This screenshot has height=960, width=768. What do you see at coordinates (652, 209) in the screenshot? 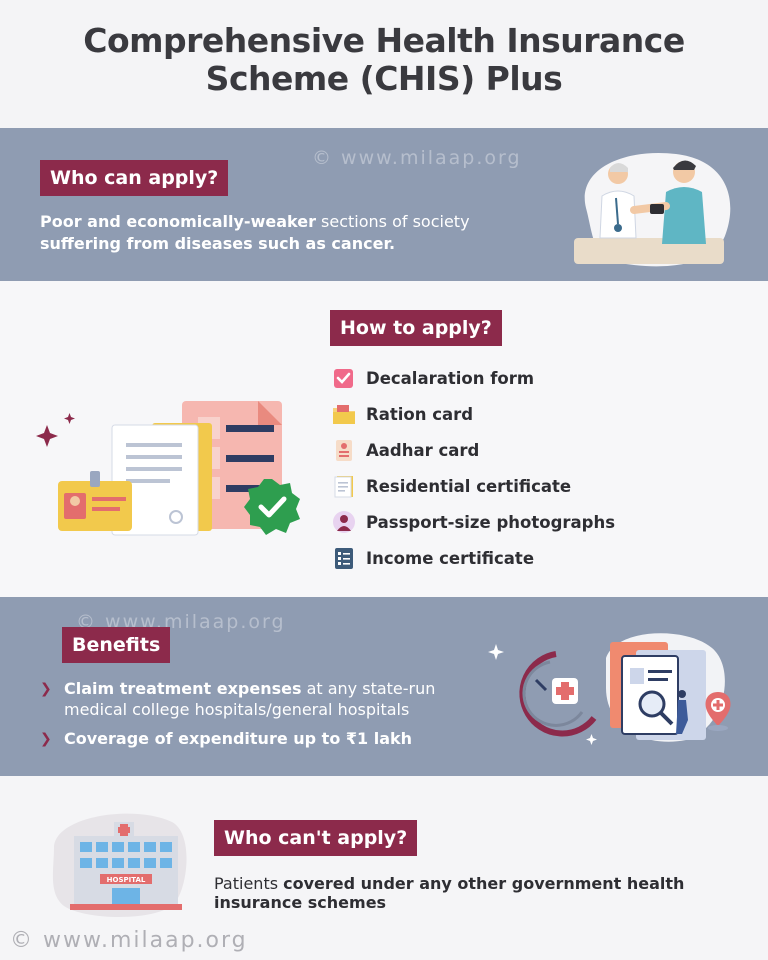
I see `doctor-patient-illustration` at bounding box center [652, 209].